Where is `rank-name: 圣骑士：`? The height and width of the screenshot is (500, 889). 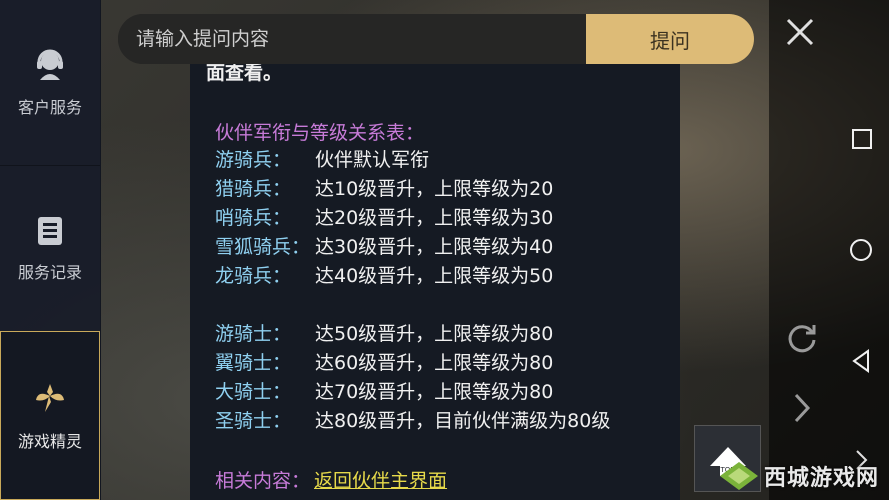
rank-name: 圣骑士： is located at coordinates (253, 421).